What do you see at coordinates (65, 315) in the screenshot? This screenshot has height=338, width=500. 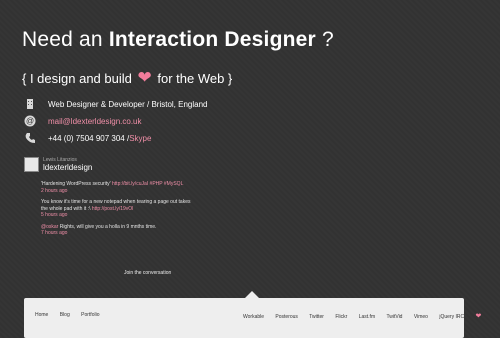 I see `footer-link-blog: Blog` at bounding box center [65, 315].